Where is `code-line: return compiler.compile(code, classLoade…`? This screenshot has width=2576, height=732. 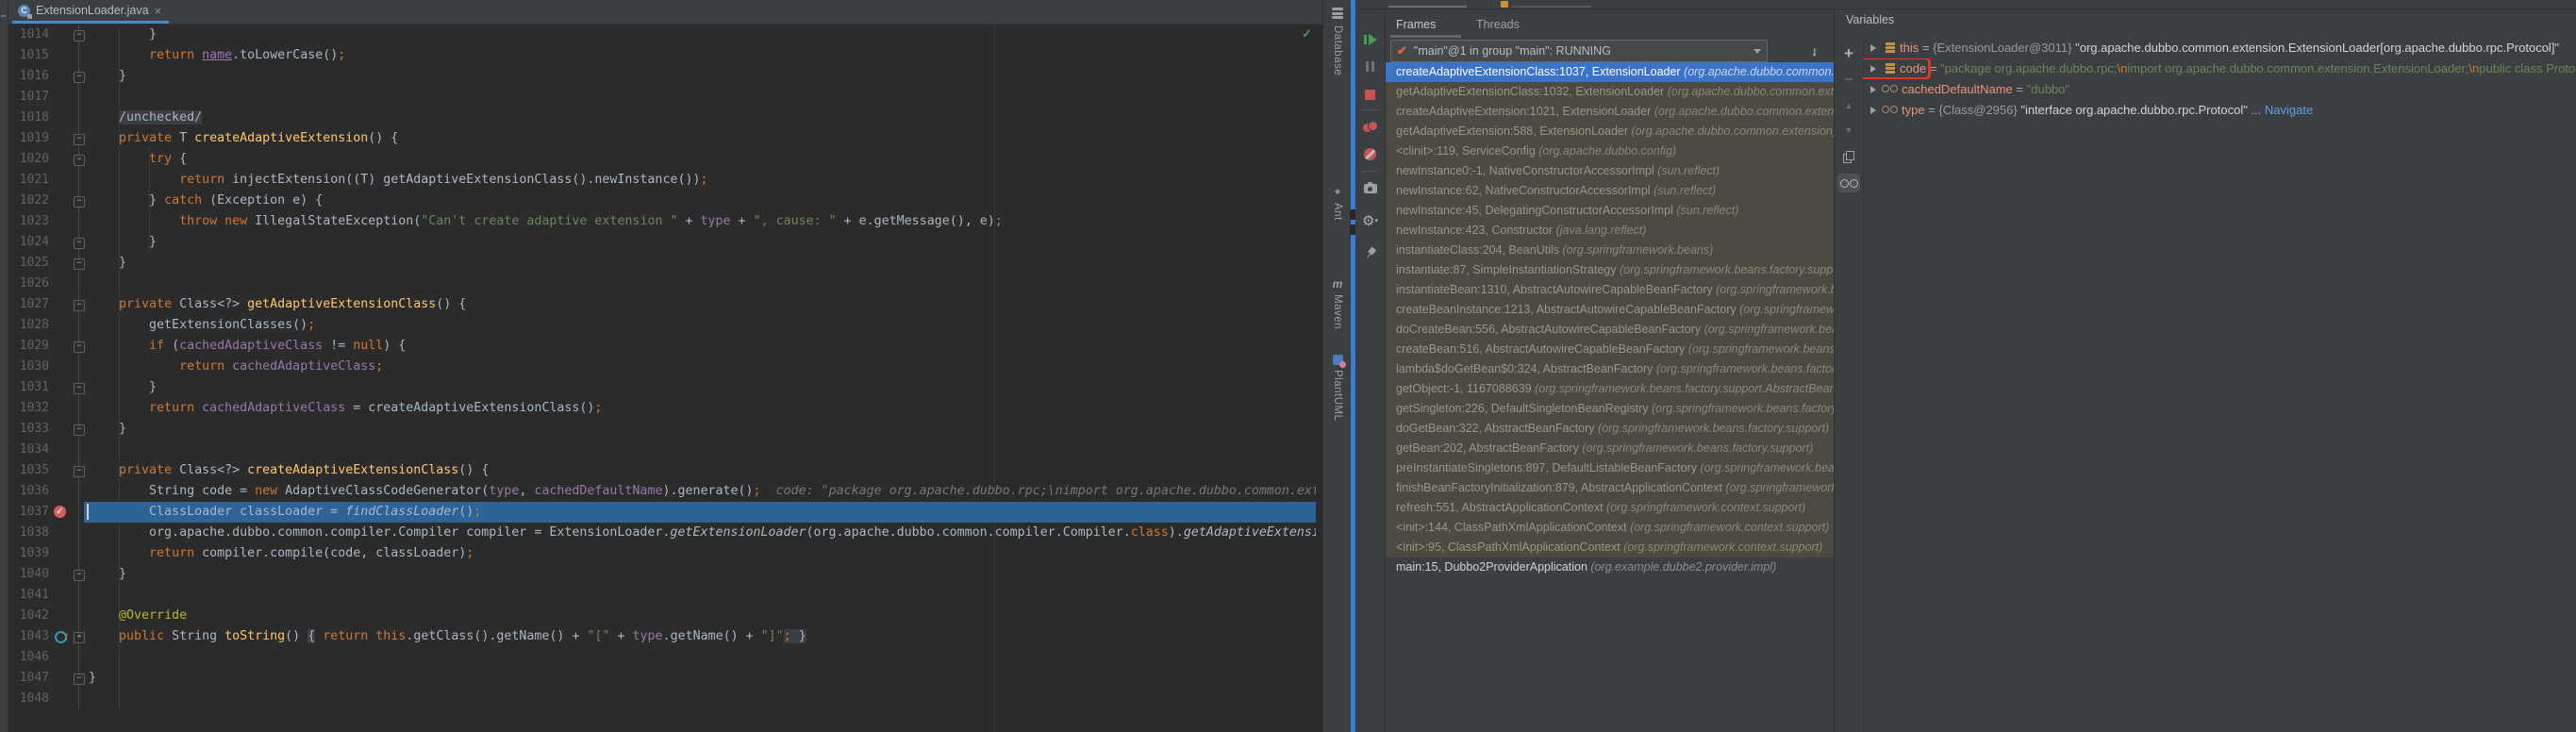
code-line: return compiler.compile(code, classLoade… is located at coordinates (281, 553).